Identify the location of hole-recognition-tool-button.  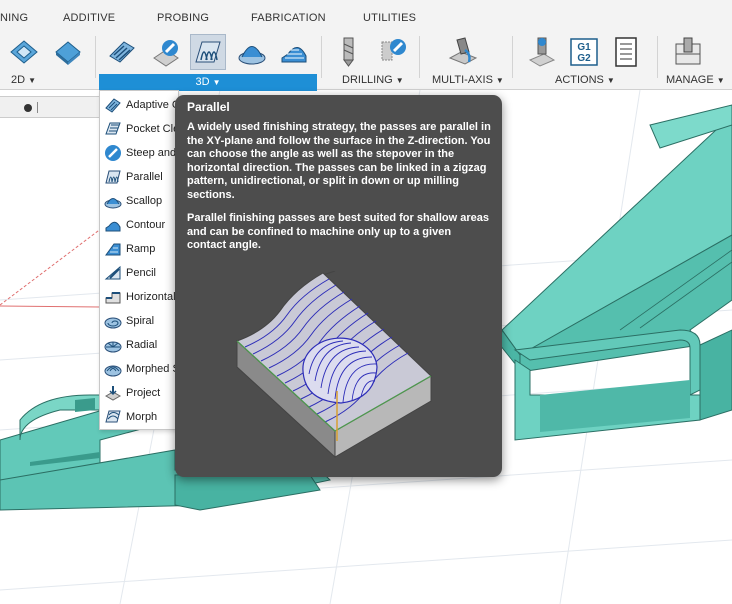
(392, 52).